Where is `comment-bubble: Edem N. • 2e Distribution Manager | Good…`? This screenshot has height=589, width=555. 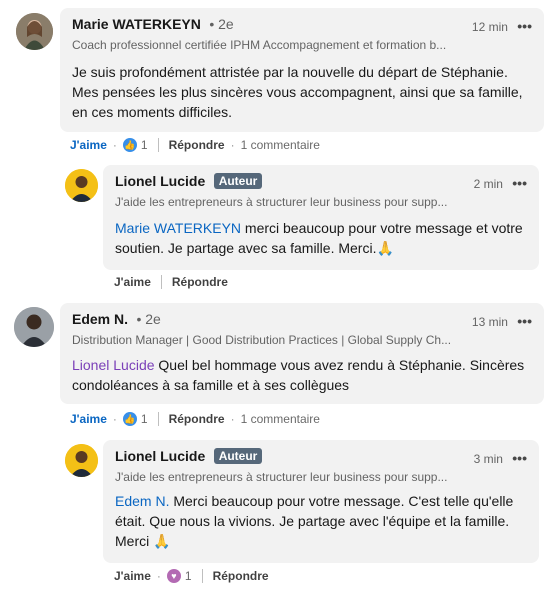 comment-bubble: Edem N. • 2e Distribution Manager | Good… is located at coordinates (302, 353).